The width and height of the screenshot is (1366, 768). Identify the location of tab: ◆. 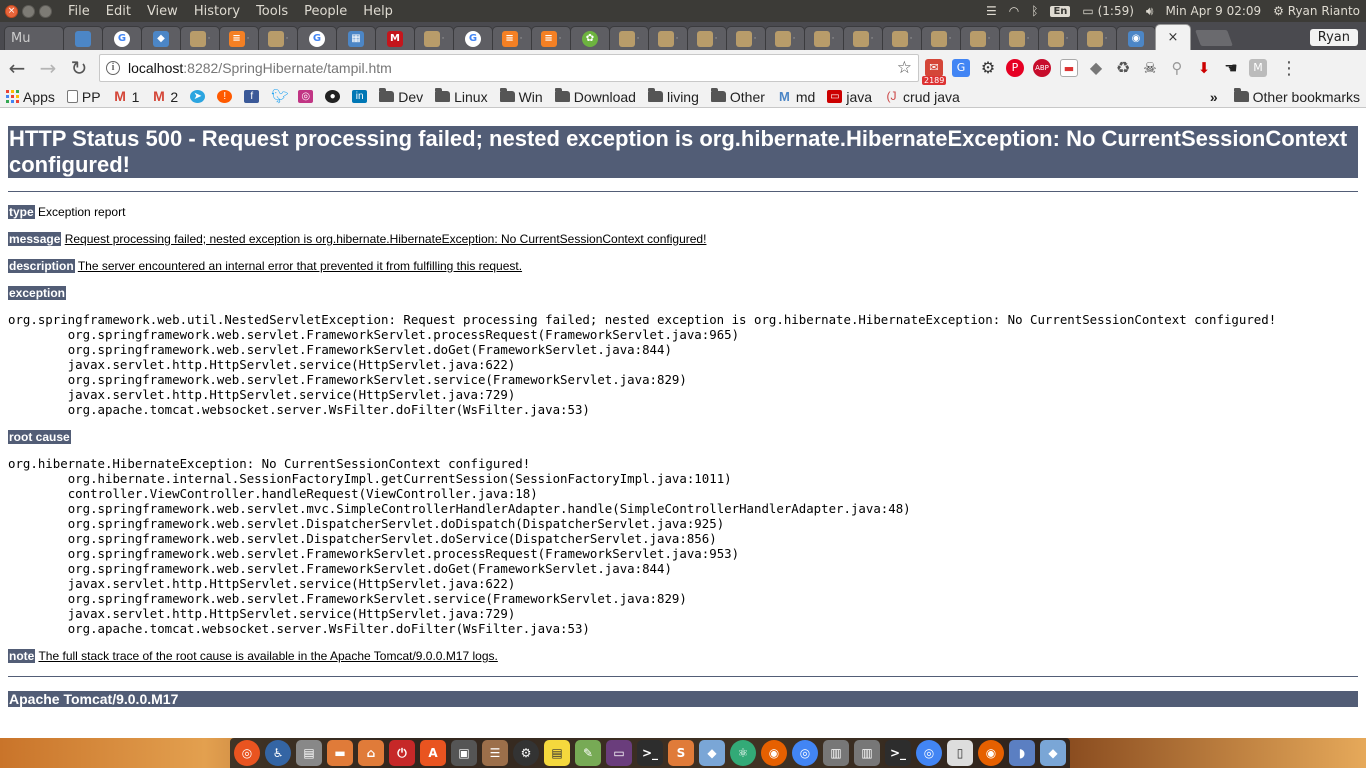
(161, 38).